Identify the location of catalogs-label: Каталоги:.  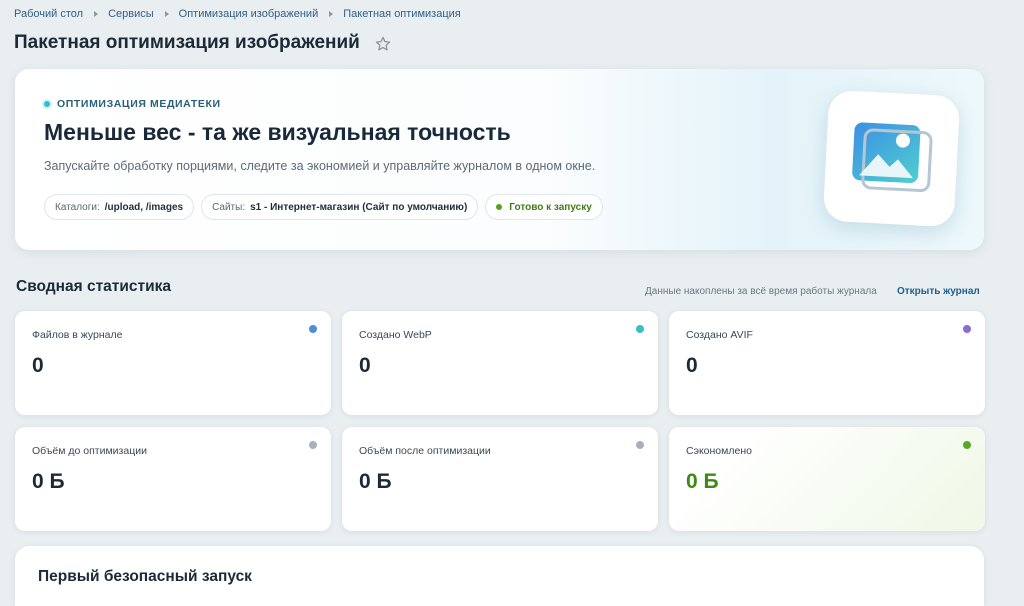
(77, 207).